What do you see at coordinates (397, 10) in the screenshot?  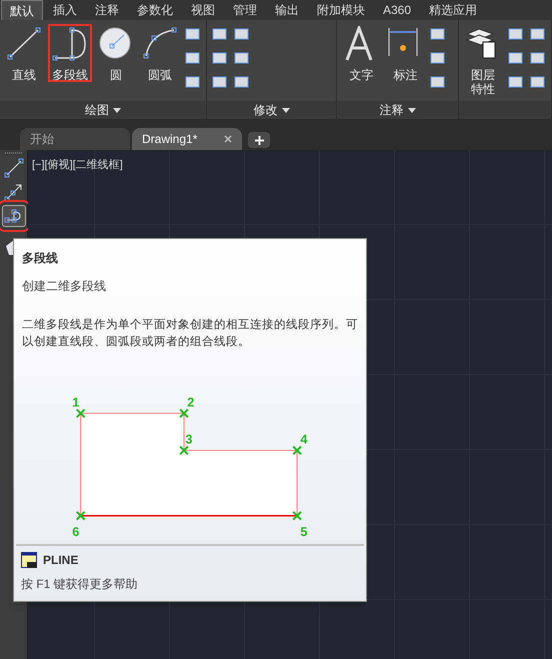 I see `ribbon-tab: A360` at bounding box center [397, 10].